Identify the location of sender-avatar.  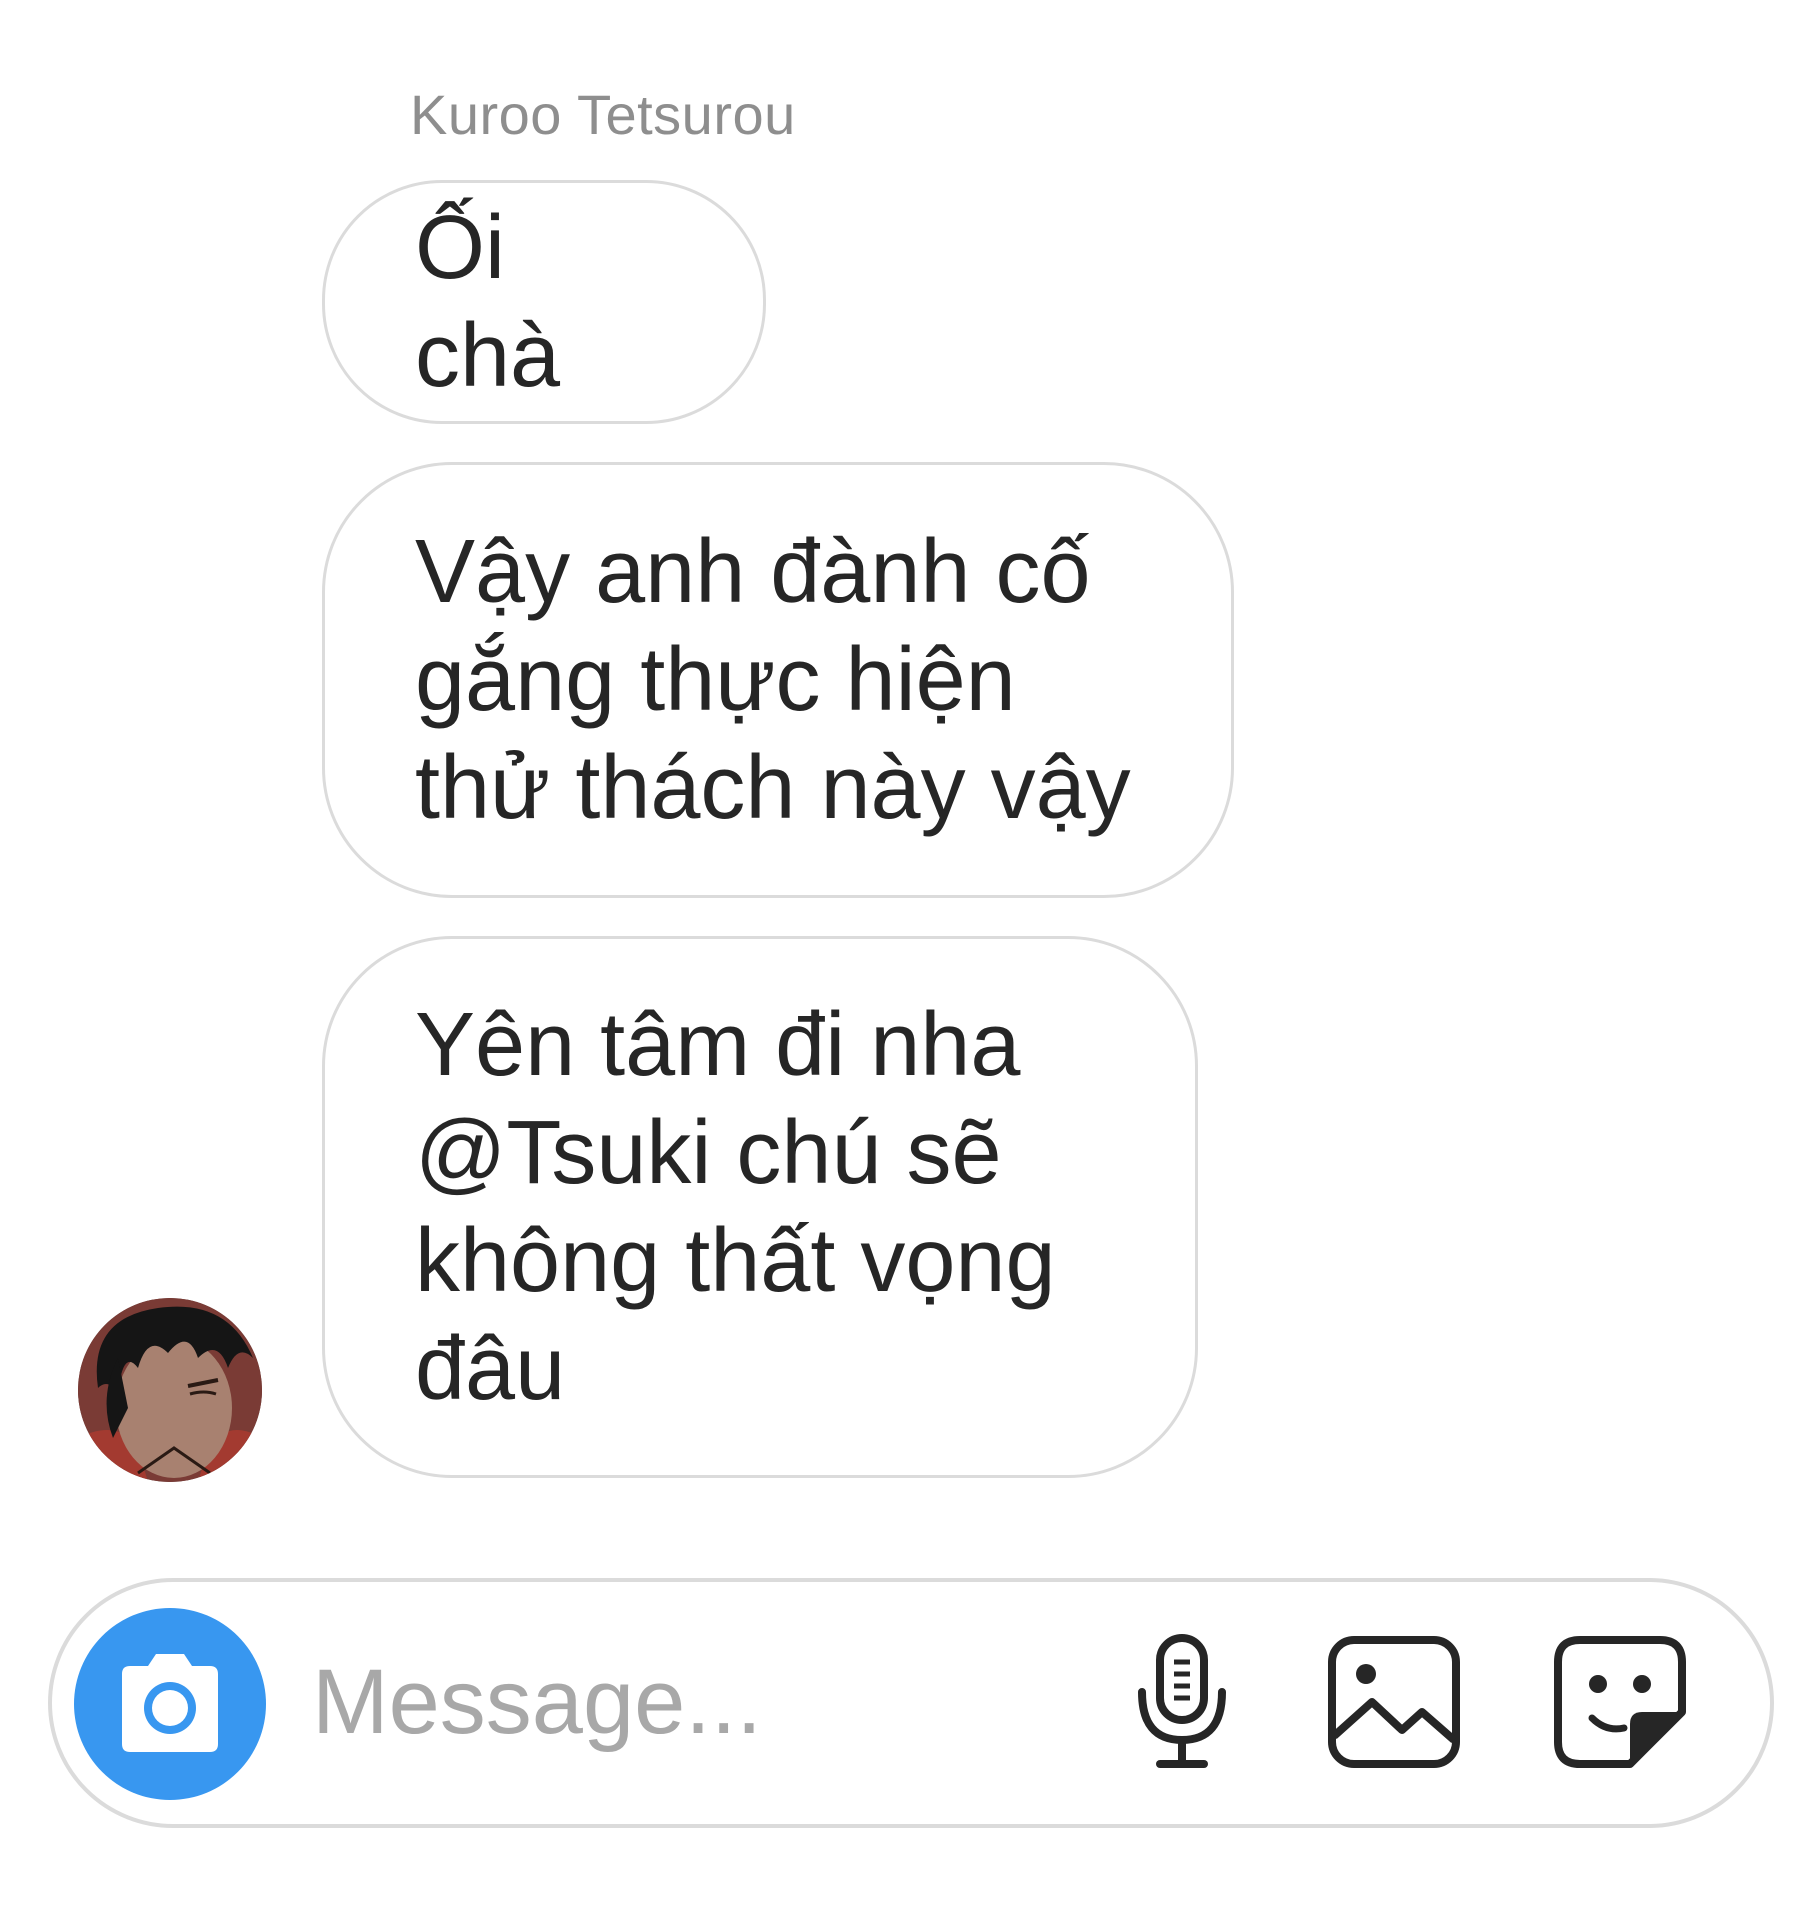
(170, 1390).